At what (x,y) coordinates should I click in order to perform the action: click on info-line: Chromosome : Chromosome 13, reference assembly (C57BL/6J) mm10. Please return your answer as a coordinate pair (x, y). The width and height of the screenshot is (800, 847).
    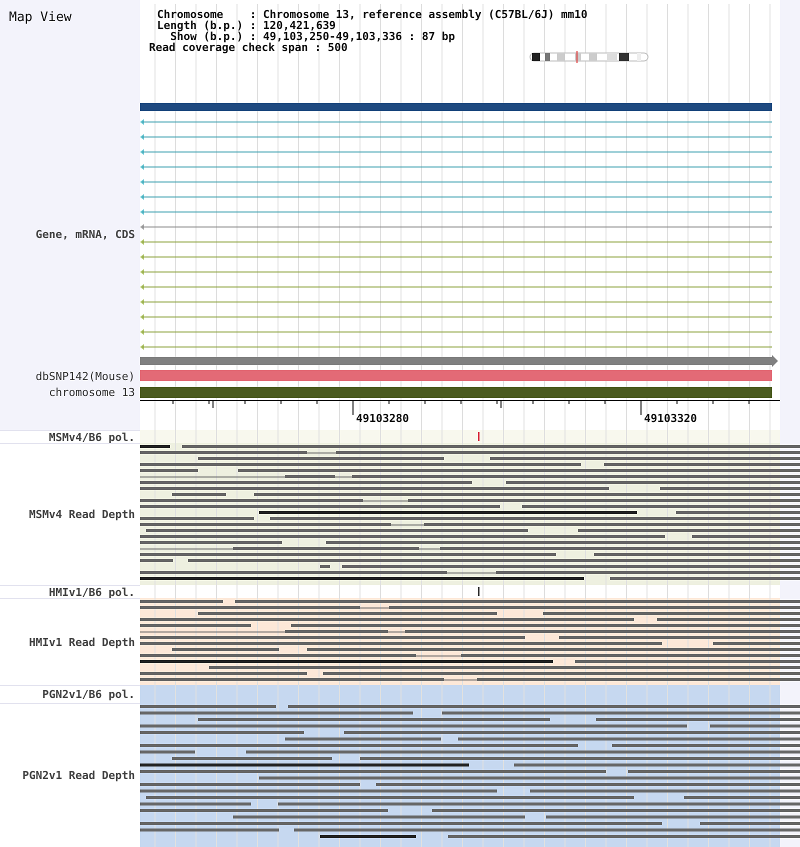
    Looking at the image, I should click on (372, 14).